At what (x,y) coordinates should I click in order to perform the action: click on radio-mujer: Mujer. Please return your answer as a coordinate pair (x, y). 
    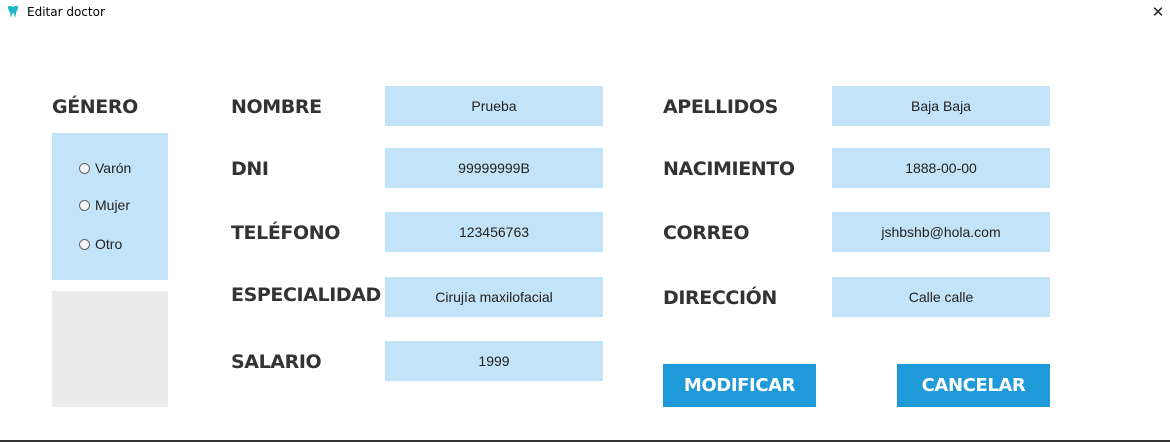
    Looking at the image, I should click on (104, 205).